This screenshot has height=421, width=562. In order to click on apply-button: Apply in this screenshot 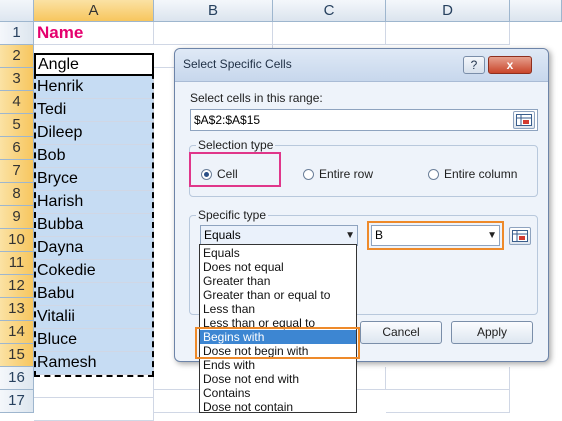, I will do `click(492, 332)`.